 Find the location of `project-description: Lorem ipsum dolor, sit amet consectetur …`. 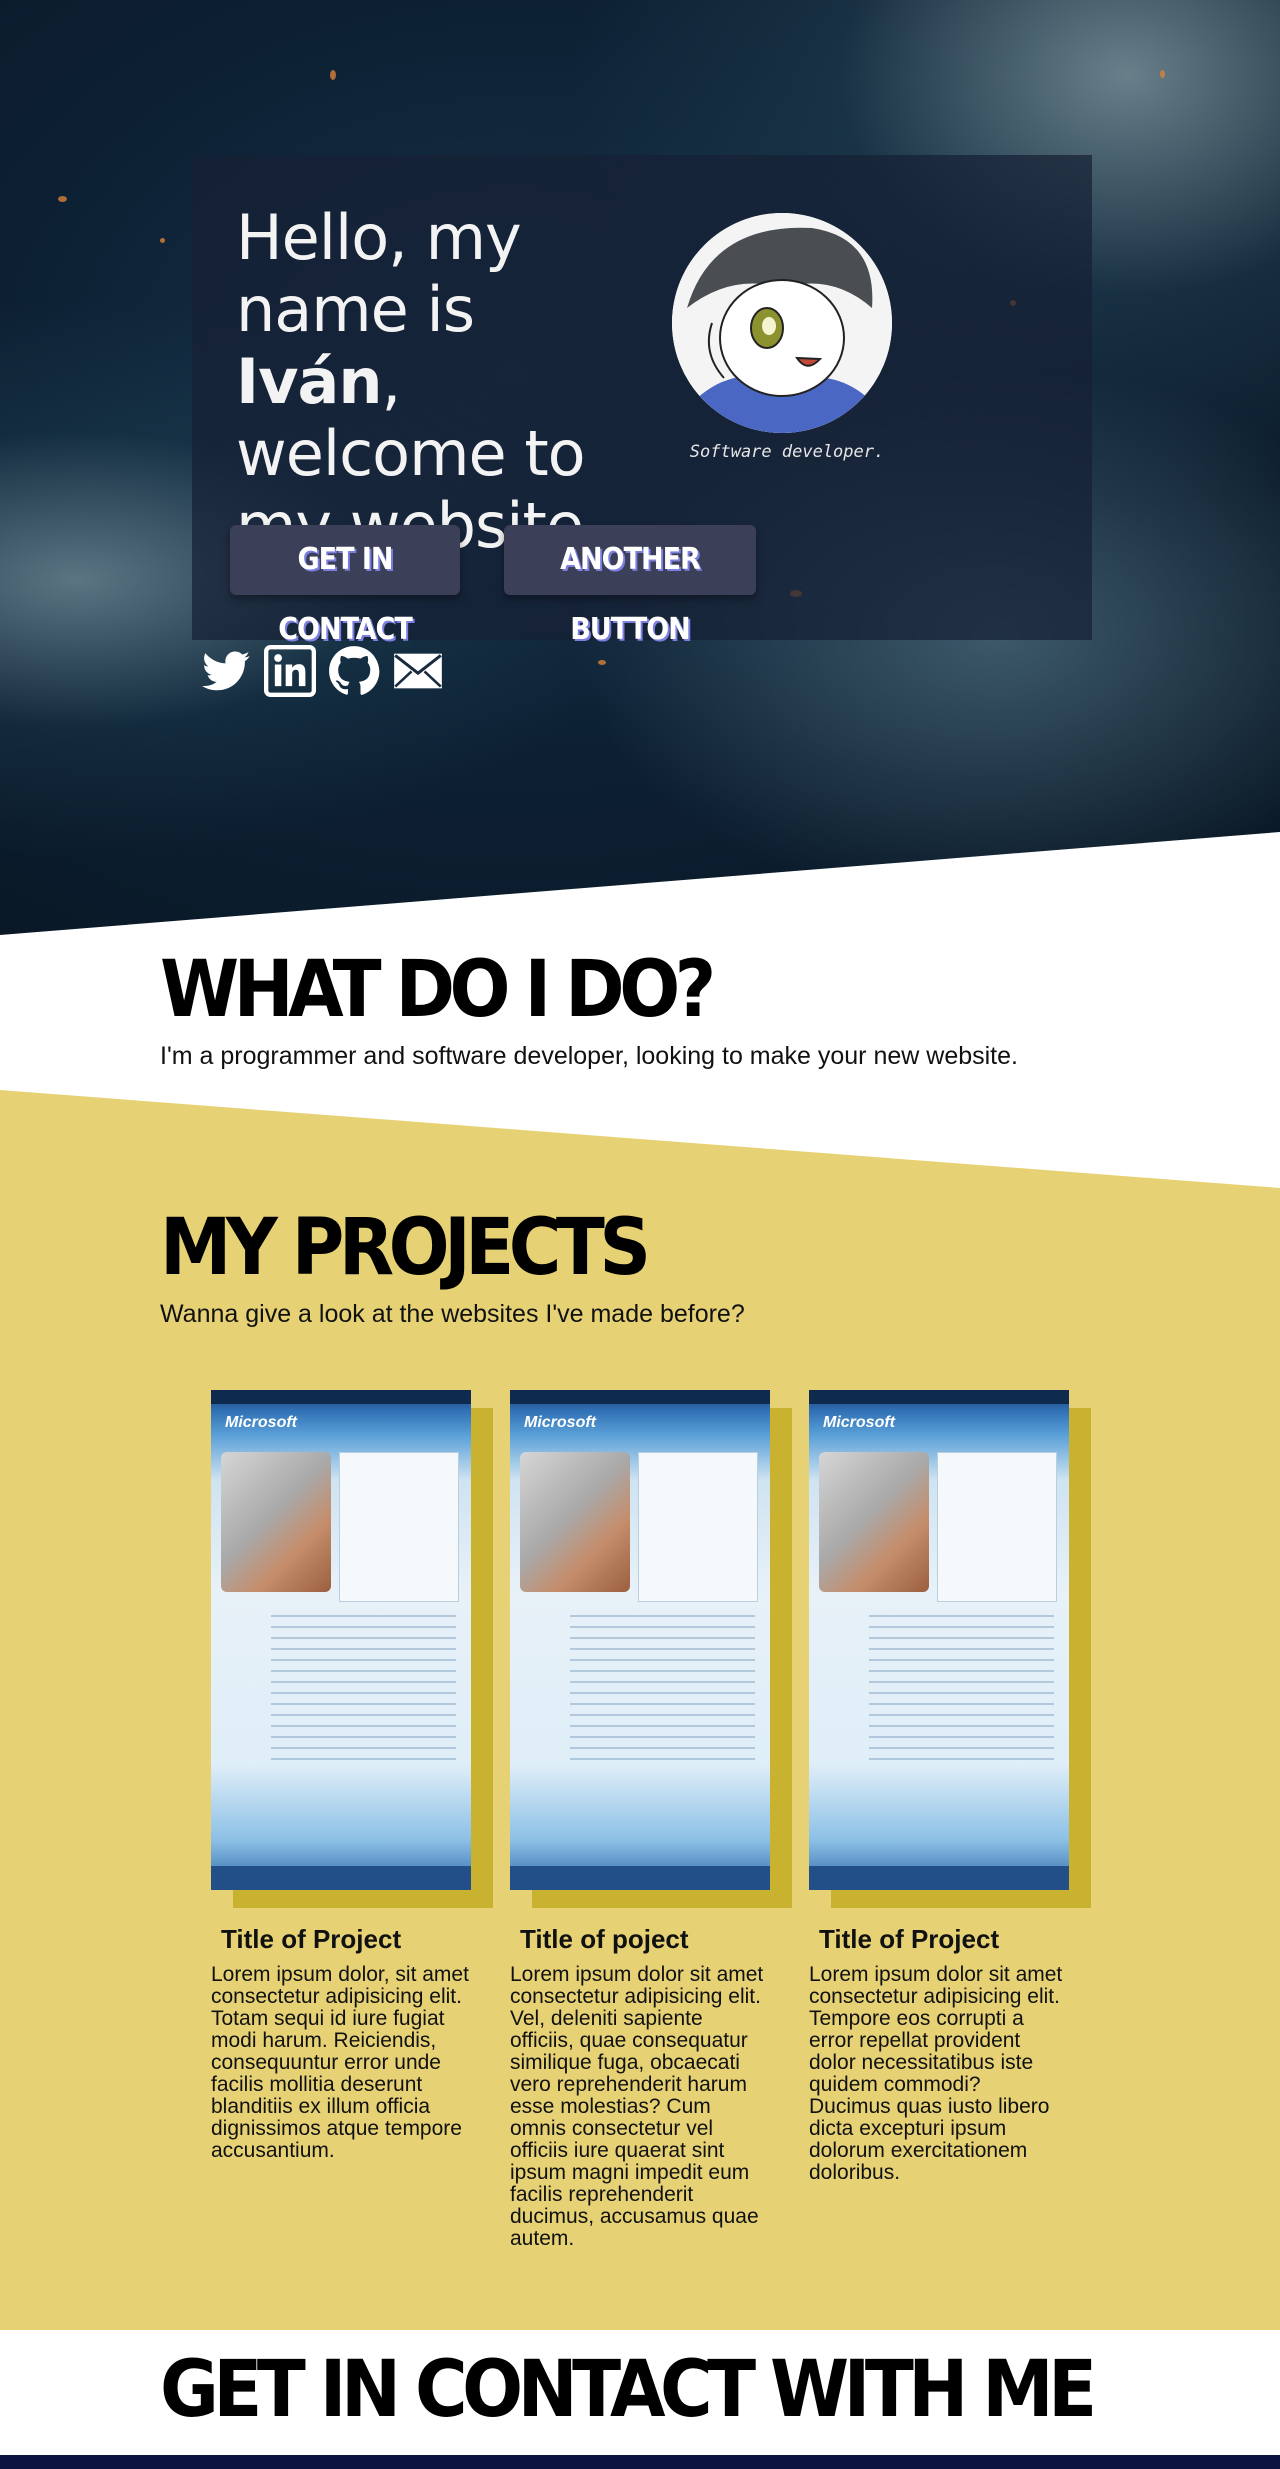

project-description: Lorem ipsum dolor, sit amet consectetur … is located at coordinates (340, 2062).